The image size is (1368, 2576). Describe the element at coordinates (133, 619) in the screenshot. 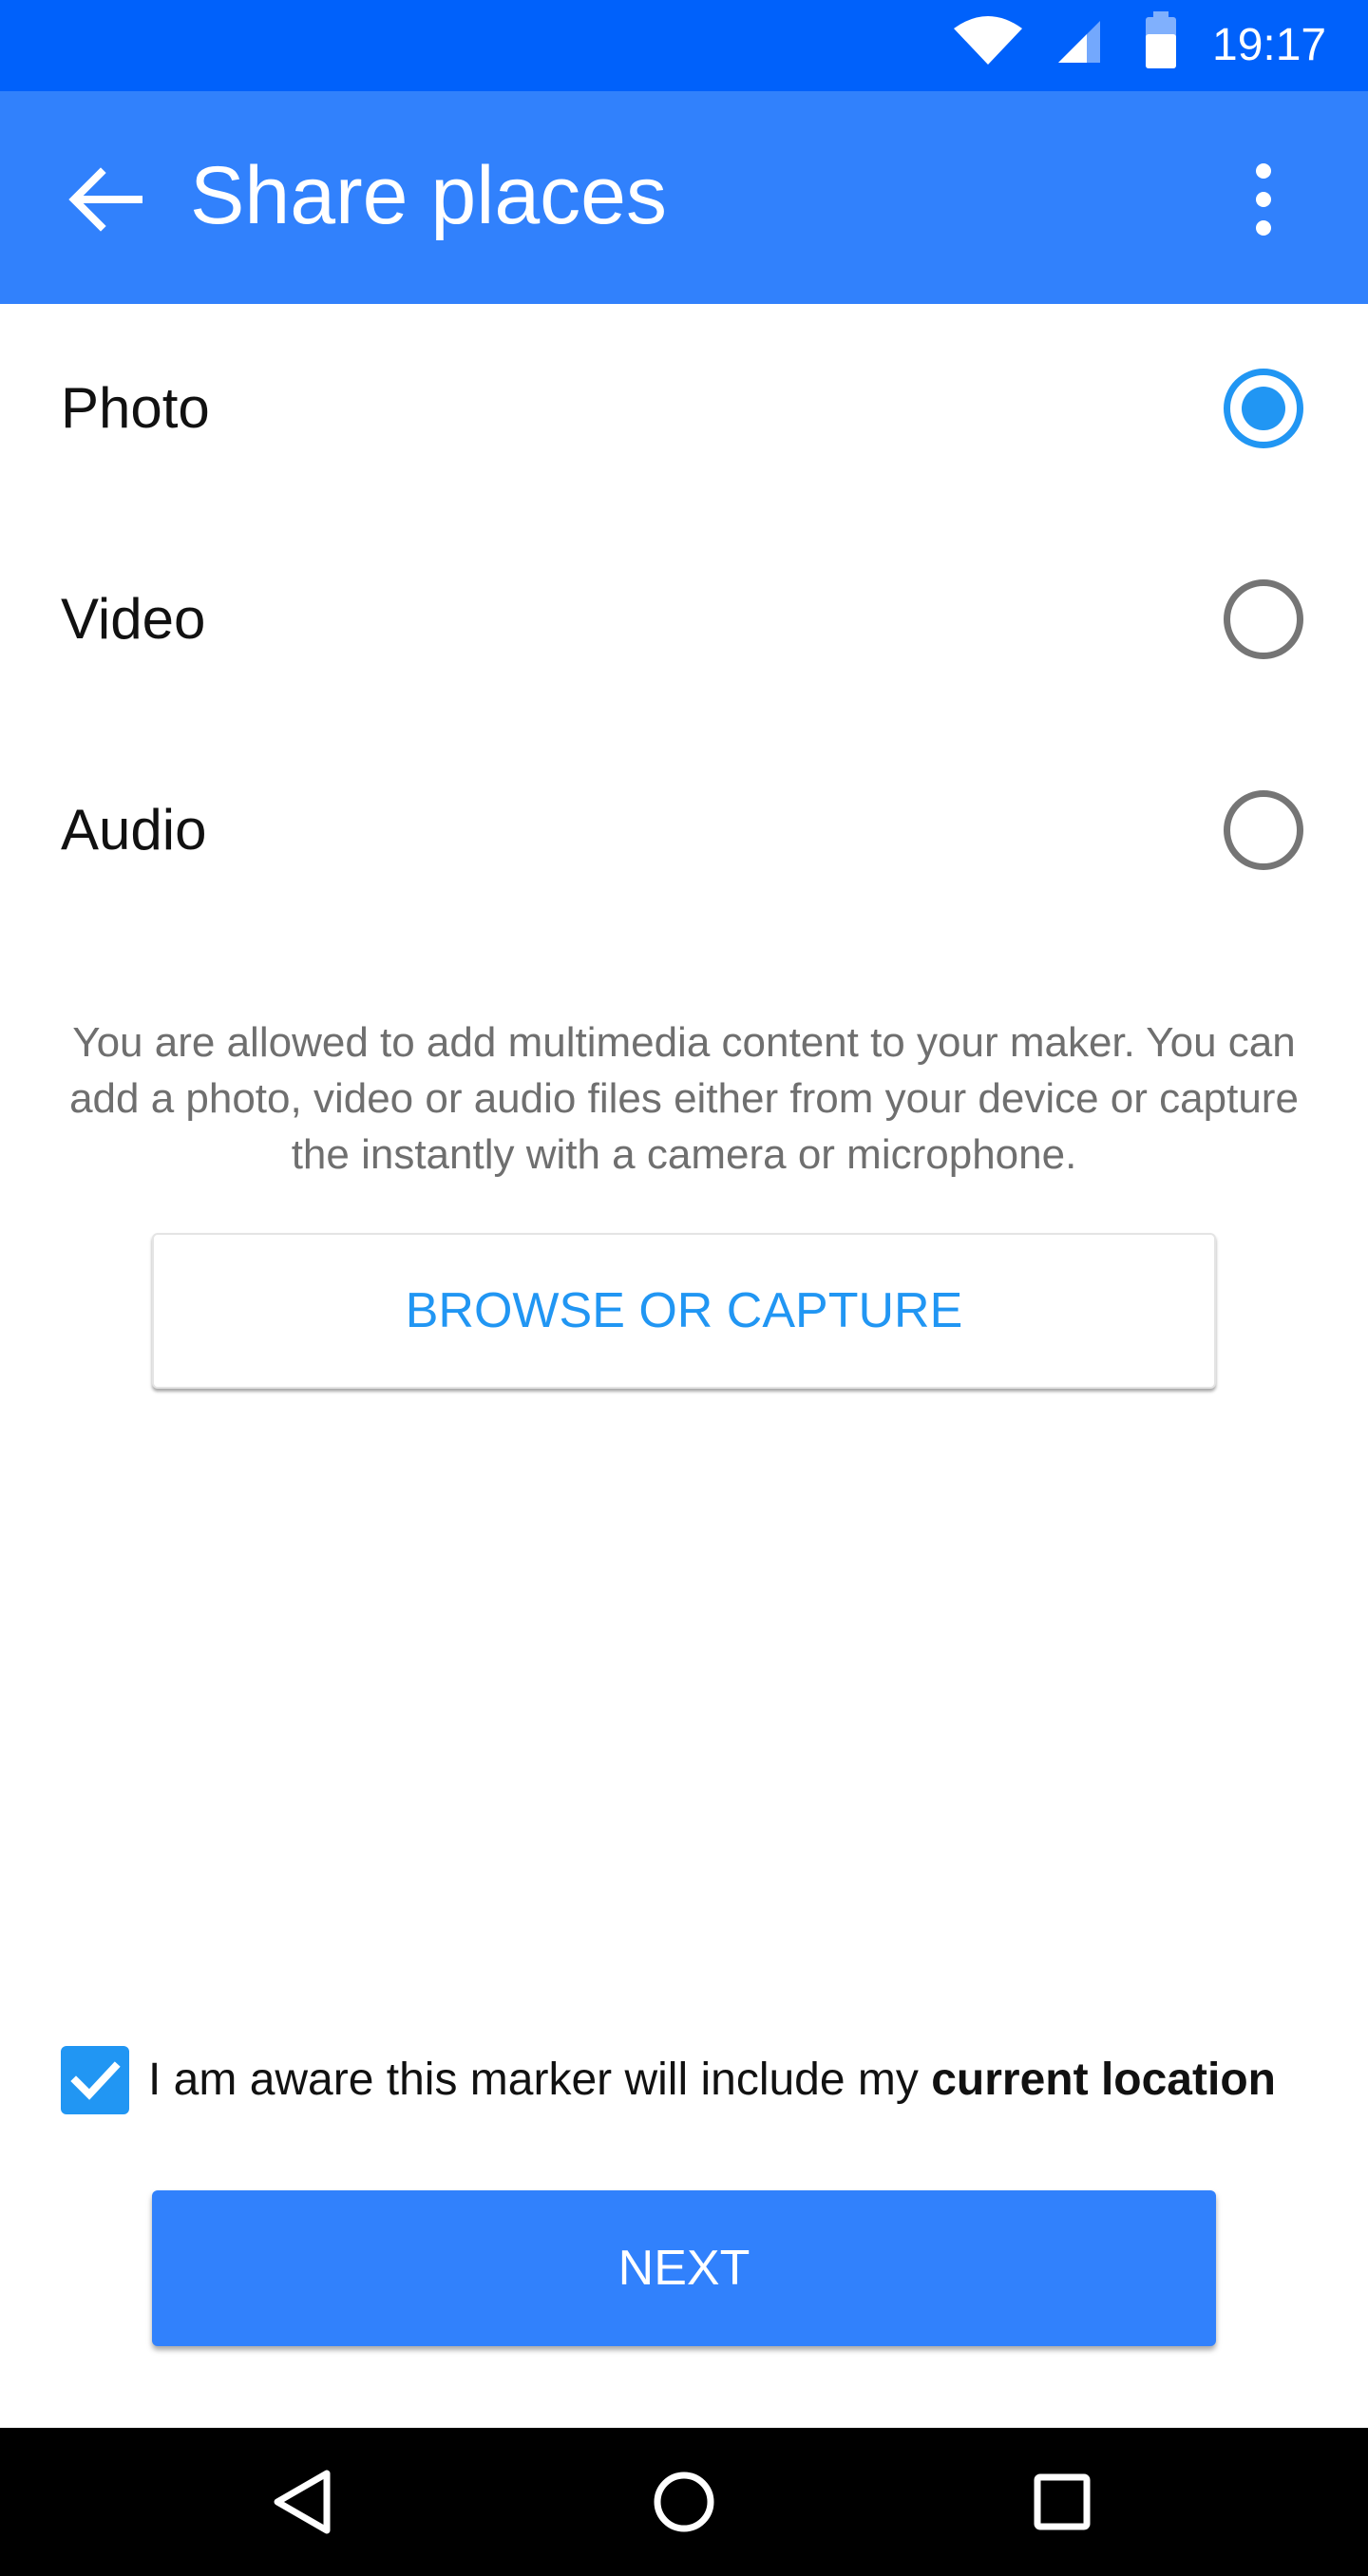

I see `option-label: Video` at that location.